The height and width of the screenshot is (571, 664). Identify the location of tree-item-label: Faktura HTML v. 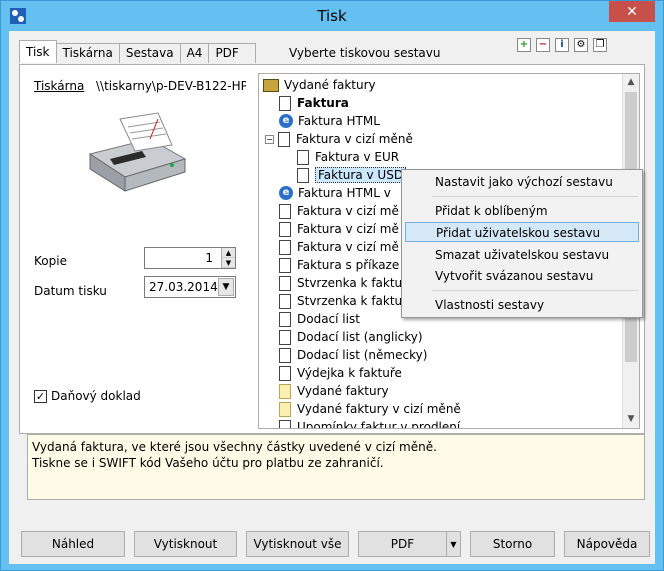
(344, 193).